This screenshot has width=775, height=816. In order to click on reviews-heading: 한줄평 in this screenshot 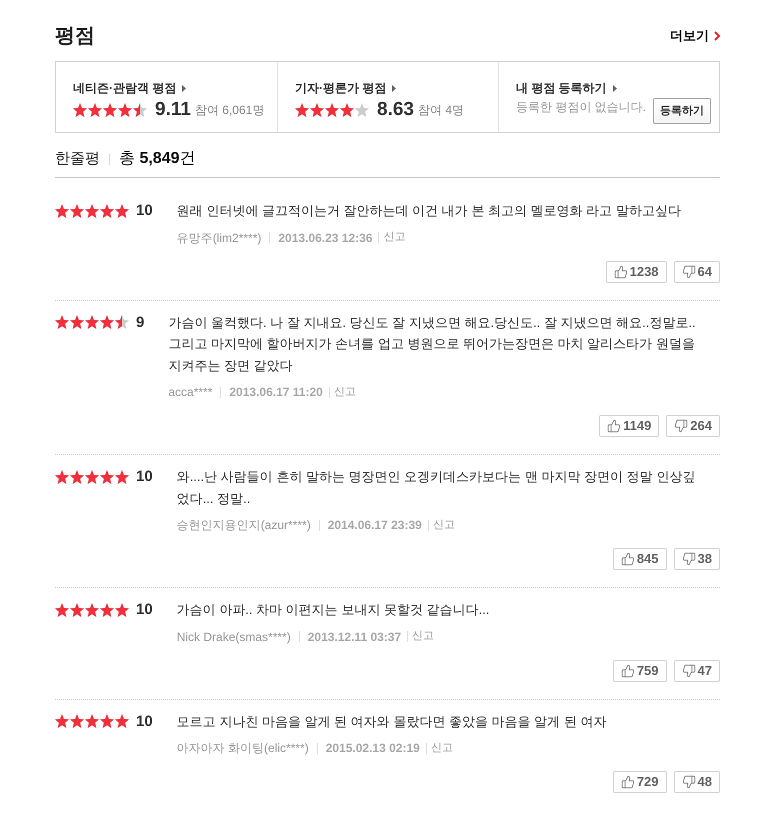, I will do `click(77, 159)`.